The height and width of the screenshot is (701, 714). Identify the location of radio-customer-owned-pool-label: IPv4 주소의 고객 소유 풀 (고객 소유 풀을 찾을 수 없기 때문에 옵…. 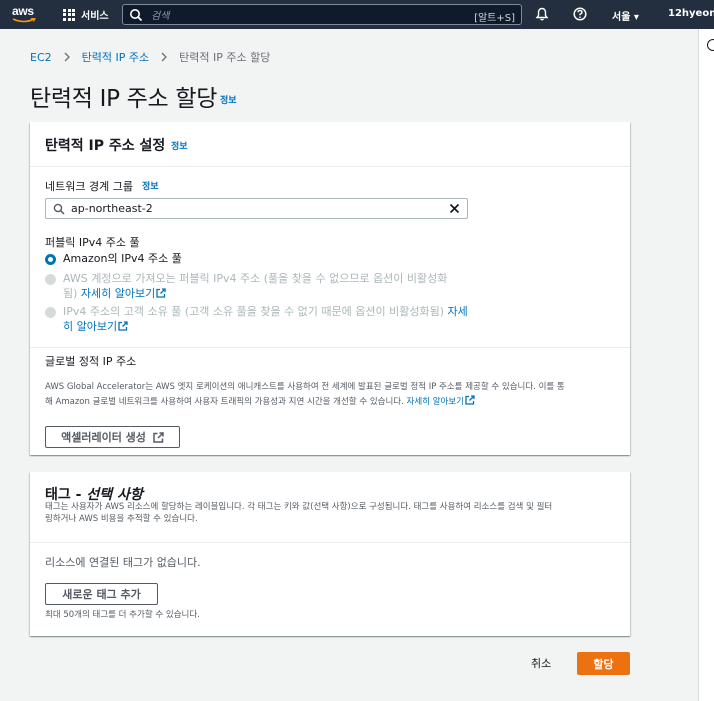
(278, 319).